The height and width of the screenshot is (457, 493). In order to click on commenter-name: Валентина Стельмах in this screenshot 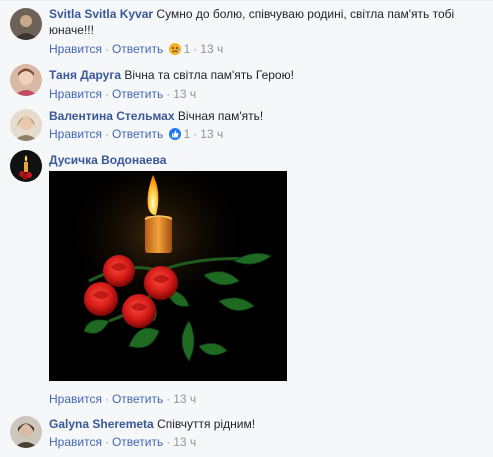, I will do `click(112, 116)`.